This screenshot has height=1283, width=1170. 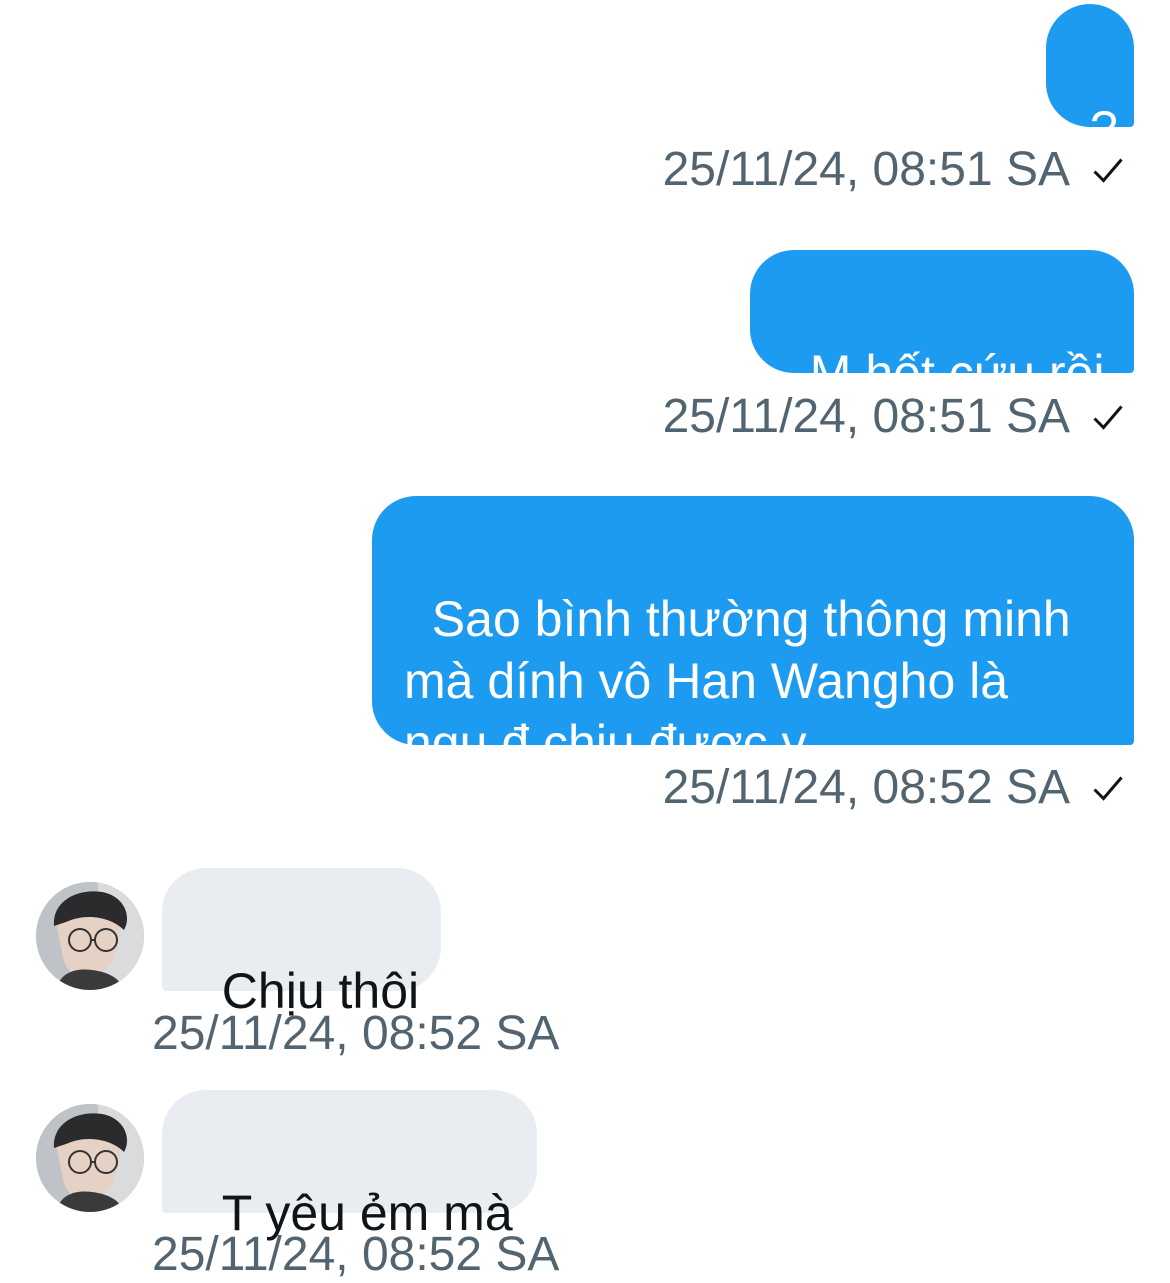 I want to click on incoming-message-bubble: Chịu thôi, so click(x=301, y=943).